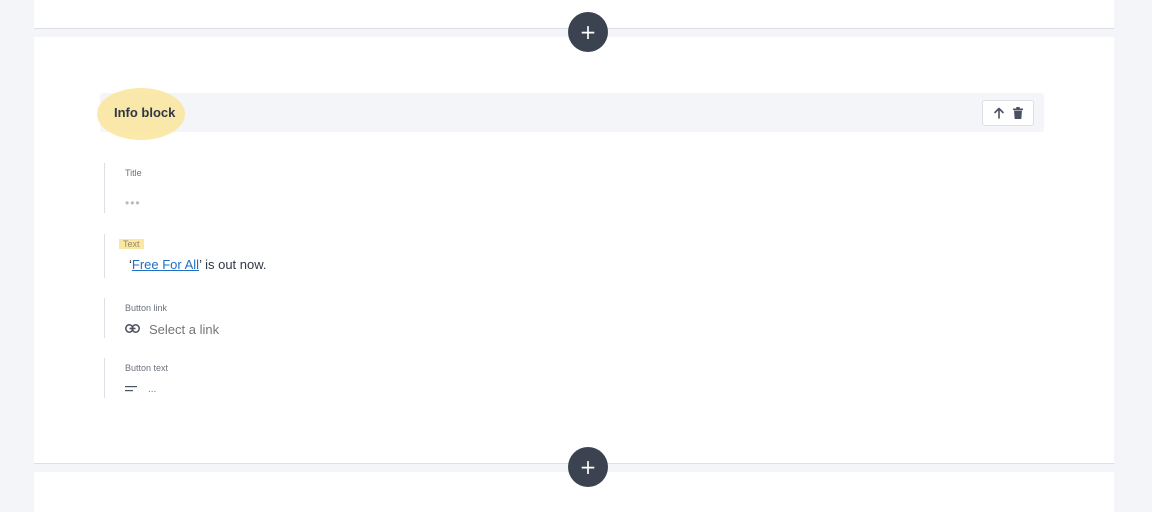  I want to click on block-toolbar, so click(1008, 113).